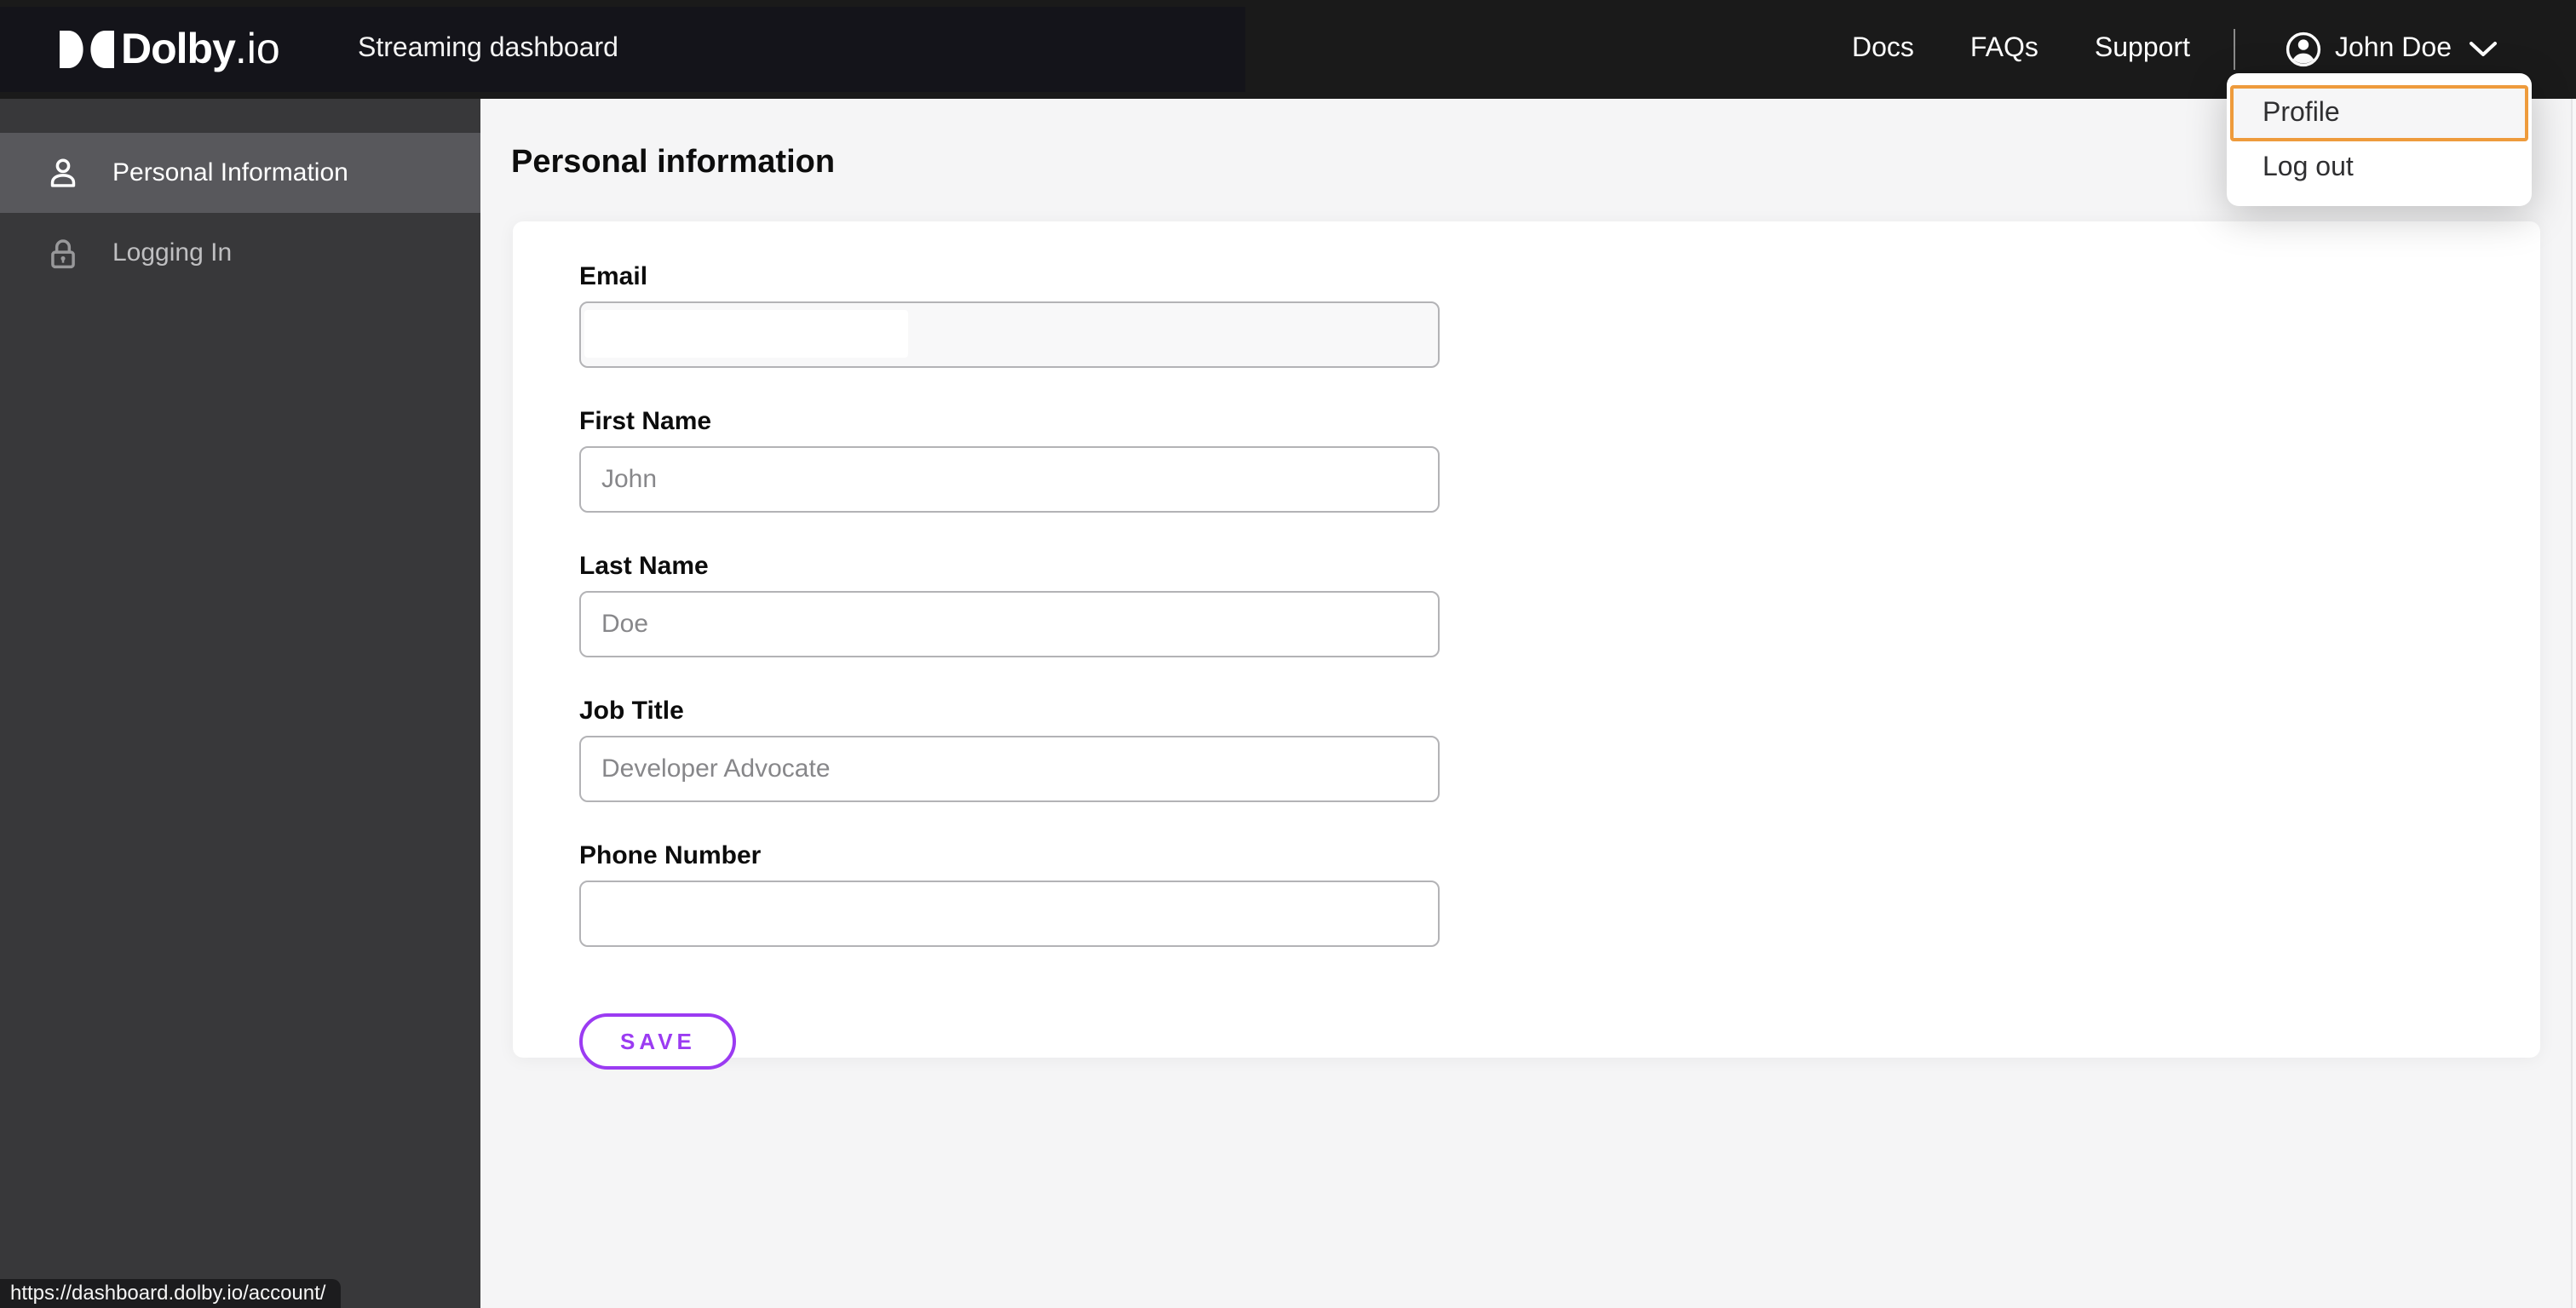 The width and height of the screenshot is (2576, 1308). What do you see at coordinates (171, 1294) in the screenshot?
I see `status-url-tooltip: https://dashboard.dolby.io/account/` at bounding box center [171, 1294].